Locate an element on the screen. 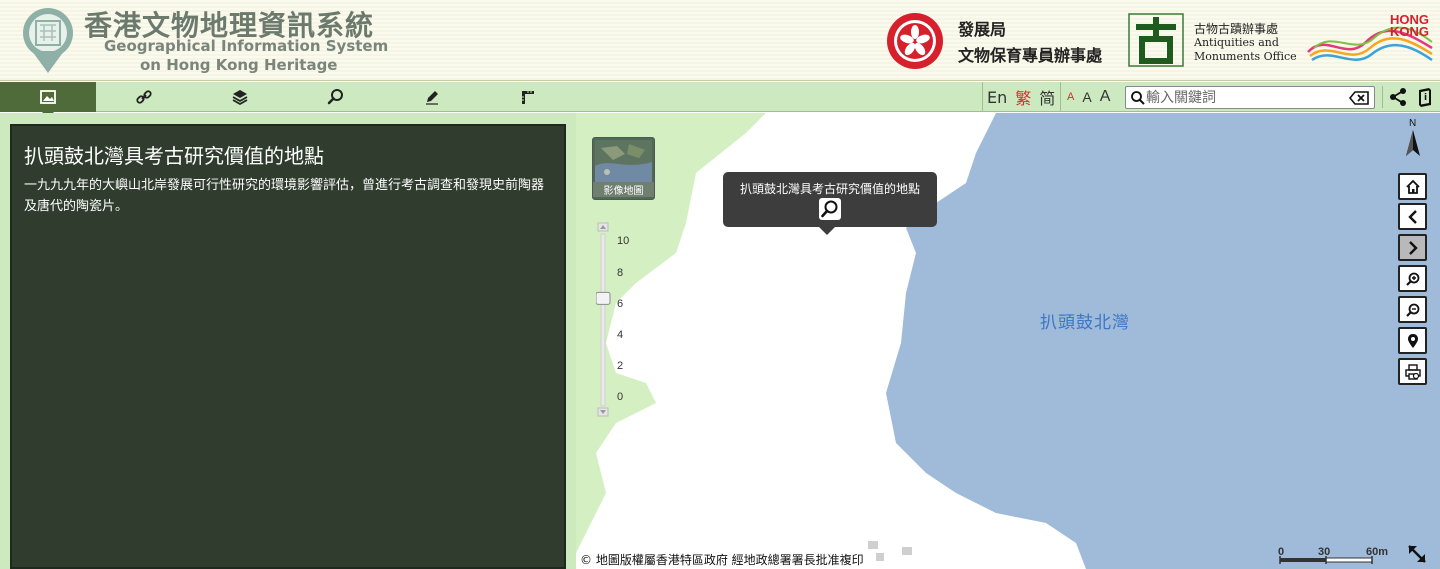 Image resolution: width=1440 pixels, height=569 pixels. lang-tc-button: 繁 is located at coordinates (1023, 97).